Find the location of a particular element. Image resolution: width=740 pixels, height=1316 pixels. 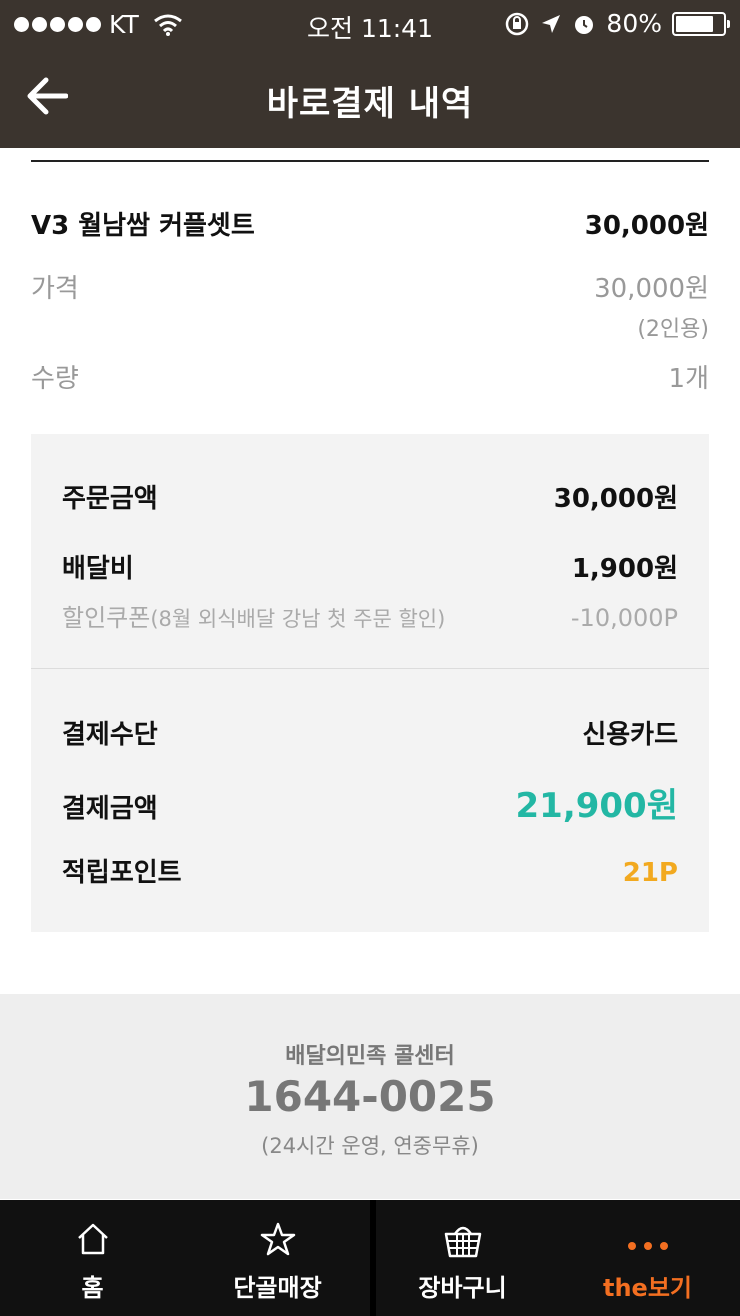

tab-more: the보기 is located at coordinates (647, 1258).